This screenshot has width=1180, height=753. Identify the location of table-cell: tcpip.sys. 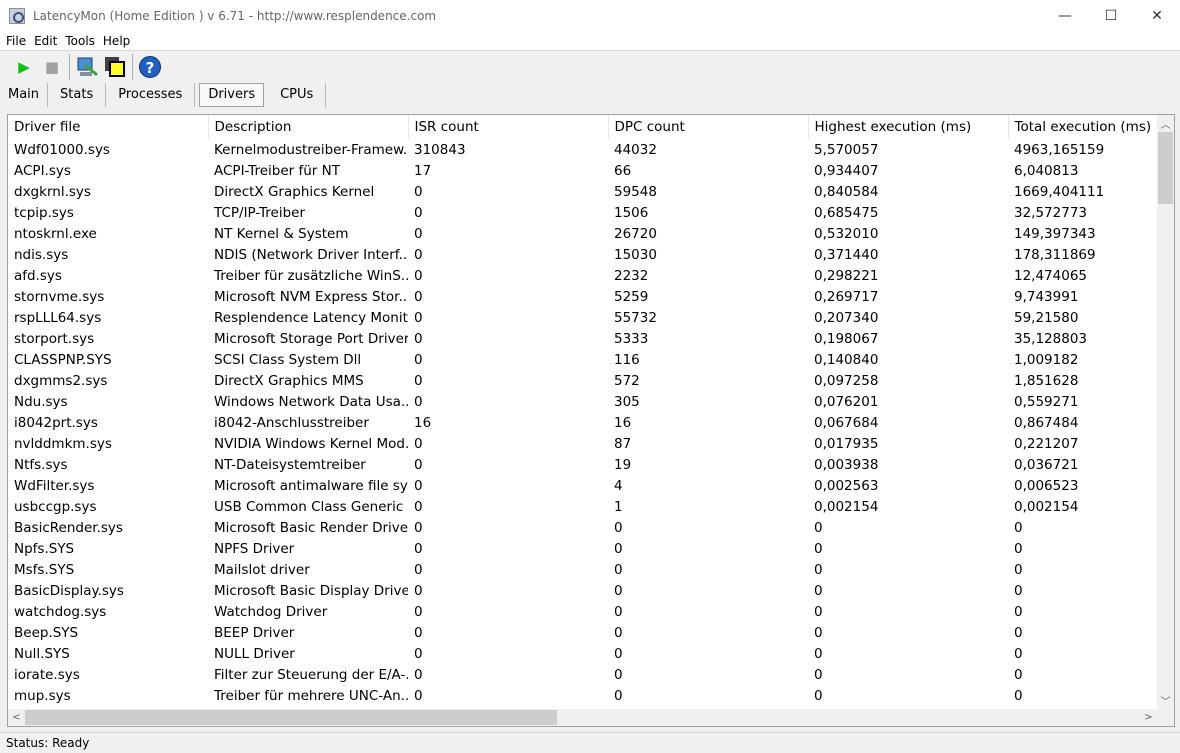
(44, 212).